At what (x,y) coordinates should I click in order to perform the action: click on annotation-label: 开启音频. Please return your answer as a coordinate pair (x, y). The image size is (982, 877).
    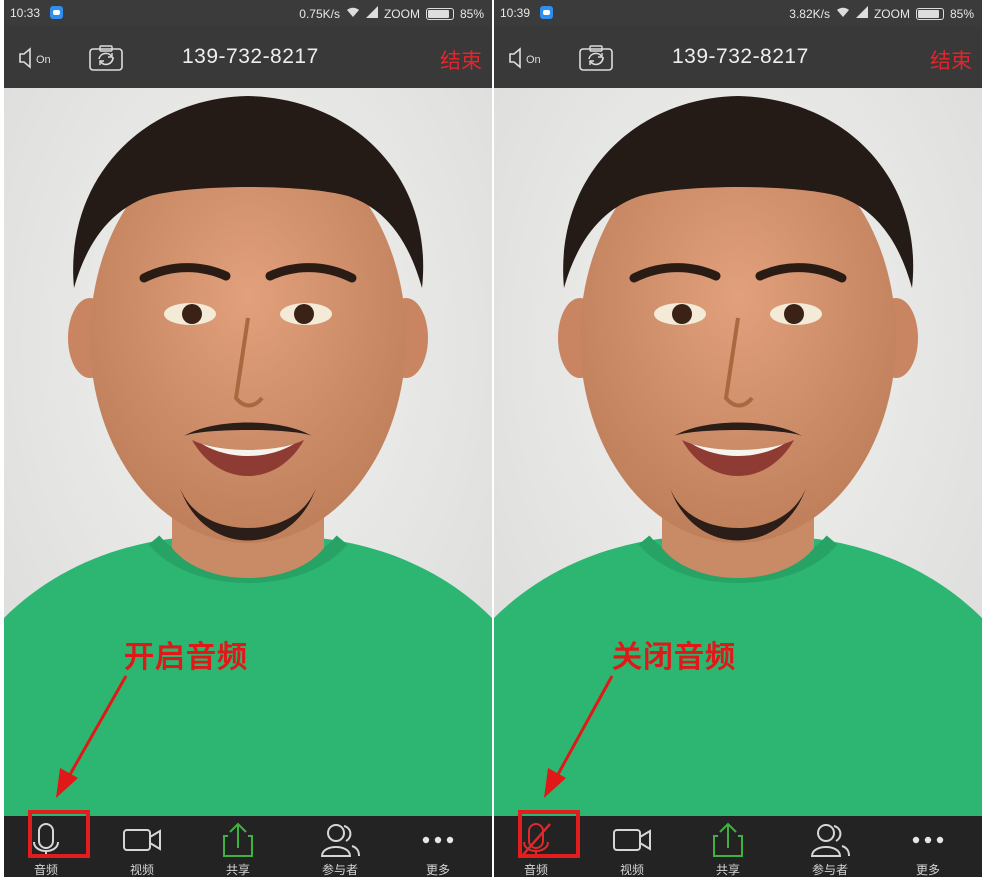
    Looking at the image, I should click on (186, 657).